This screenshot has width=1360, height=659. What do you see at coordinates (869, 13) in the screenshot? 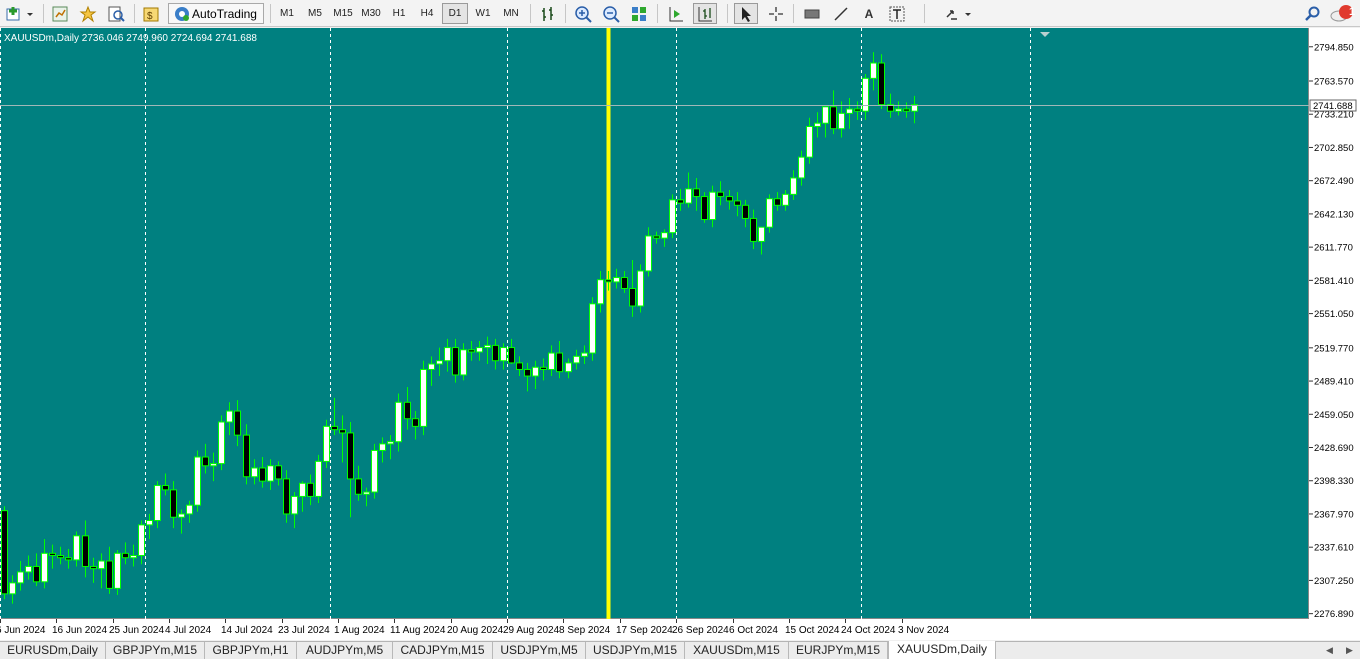
I see `text-tool-button: A` at bounding box center [869, 13].